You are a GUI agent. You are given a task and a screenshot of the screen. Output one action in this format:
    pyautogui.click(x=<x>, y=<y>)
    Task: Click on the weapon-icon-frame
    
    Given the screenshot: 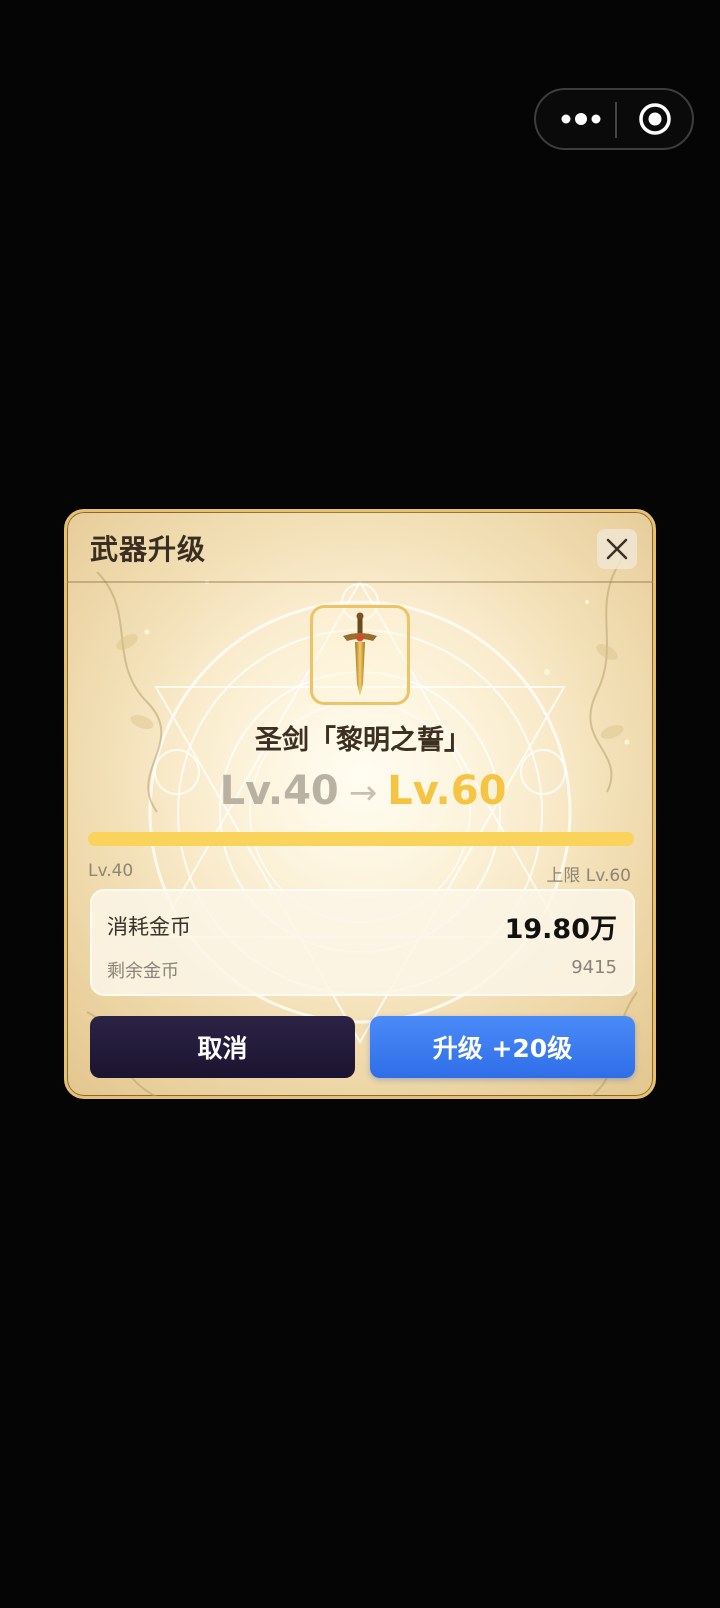 What is the action you would take?
    pyautogui.click(x=360, y=655)
    